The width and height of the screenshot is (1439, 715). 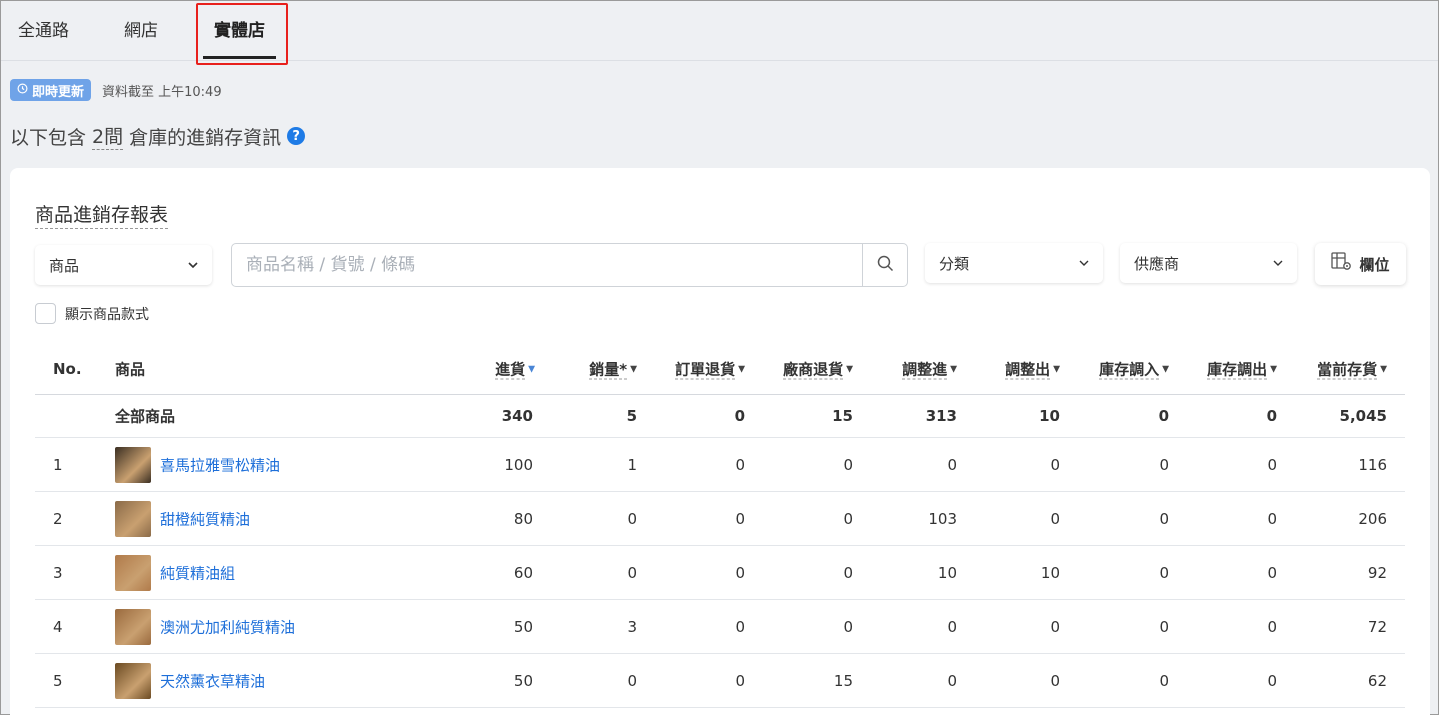 I want to click on product-name-link: 甜橙純質精油, so click(x=205, y=518).